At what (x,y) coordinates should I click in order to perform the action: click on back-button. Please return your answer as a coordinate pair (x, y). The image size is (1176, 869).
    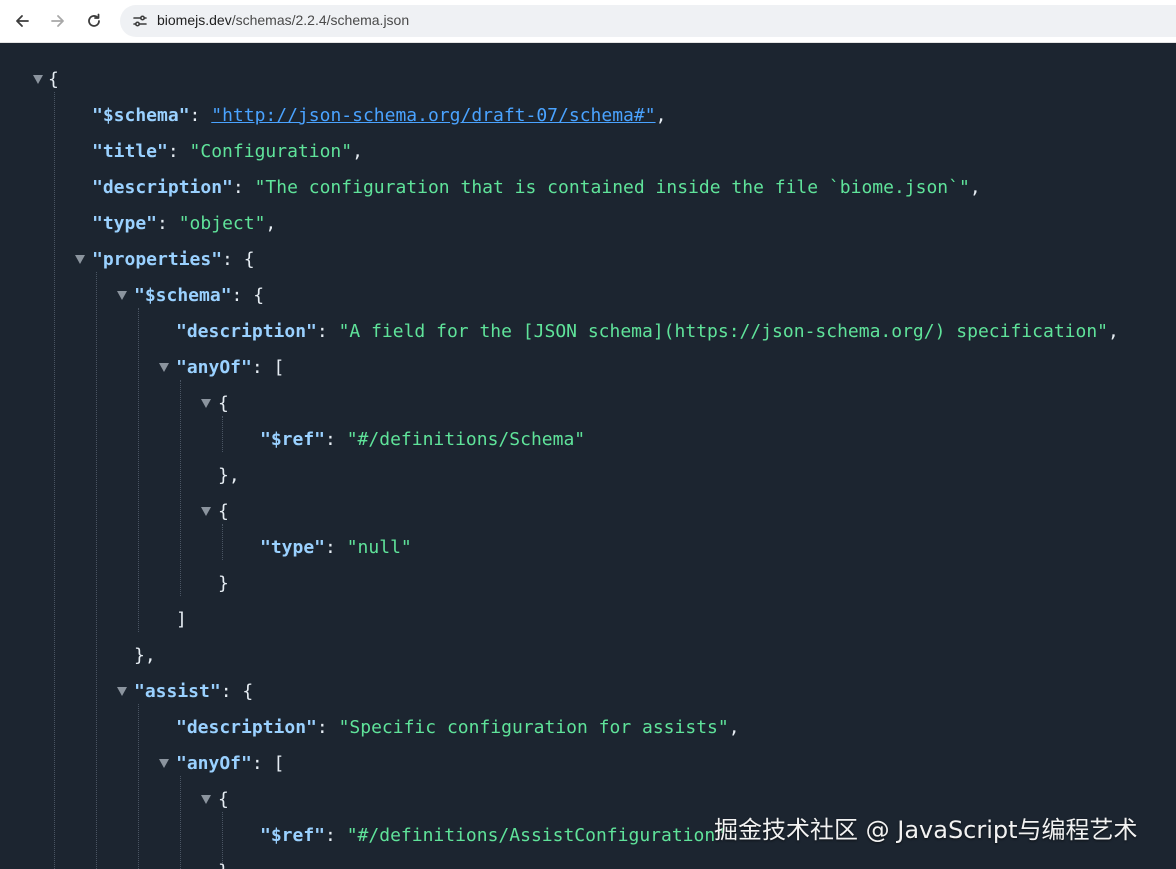
    Looking at the image, I should click on (22, 21).